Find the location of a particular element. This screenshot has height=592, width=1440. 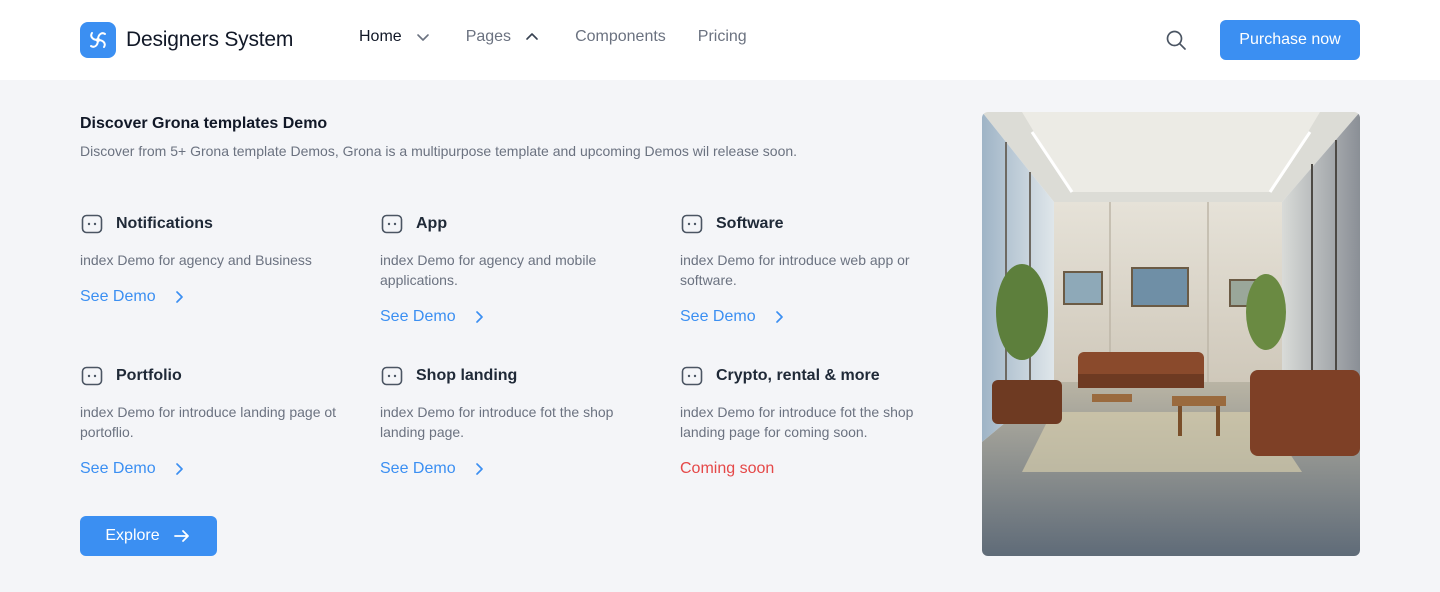

purchase-now-button: Purchase now is located at coordinates (1290, 40).